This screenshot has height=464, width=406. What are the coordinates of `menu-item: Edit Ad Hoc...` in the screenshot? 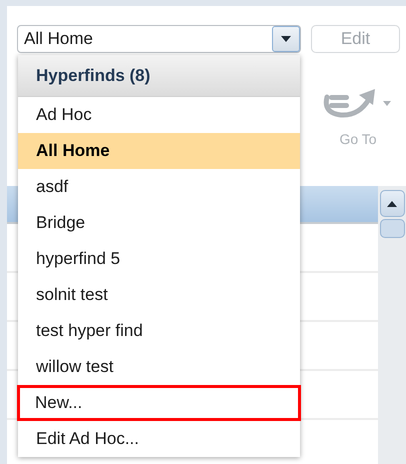 It's located at (159, 439).